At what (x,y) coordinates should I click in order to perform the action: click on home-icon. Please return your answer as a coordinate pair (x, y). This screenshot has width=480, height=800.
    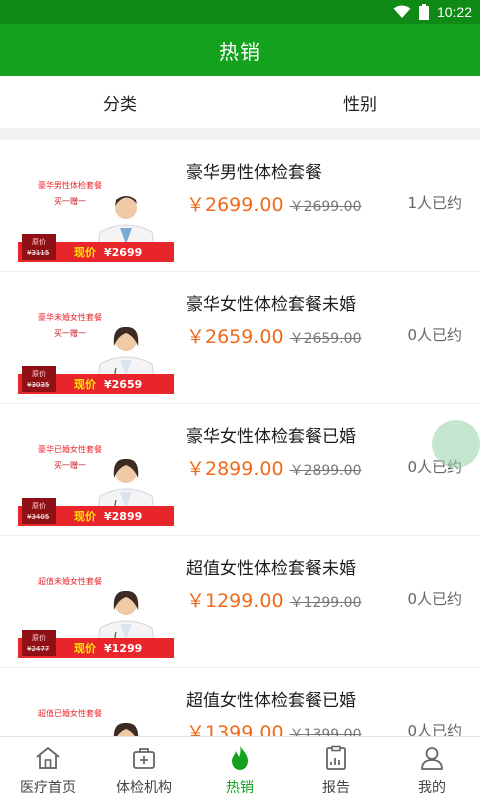
    Looking at the image, I should click on (48, 758).